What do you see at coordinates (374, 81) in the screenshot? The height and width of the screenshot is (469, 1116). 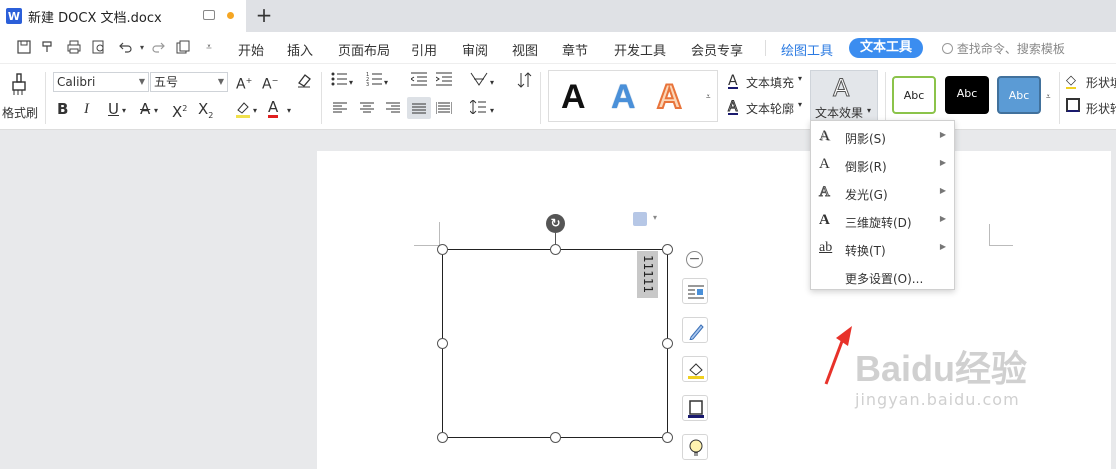 I see `numbered-list-icon: 123` at bounding box center [374, 81].